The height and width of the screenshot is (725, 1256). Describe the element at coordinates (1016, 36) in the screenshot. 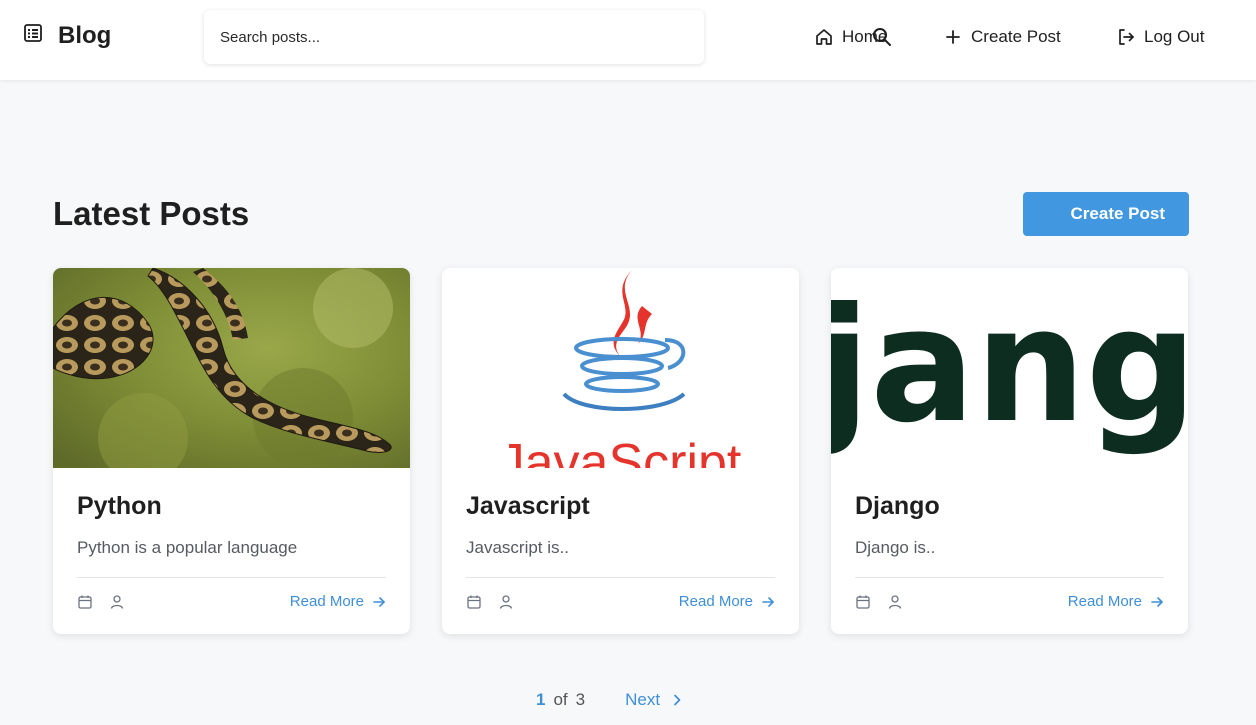

I see `nav-create-post-label: Create Post` at that location.